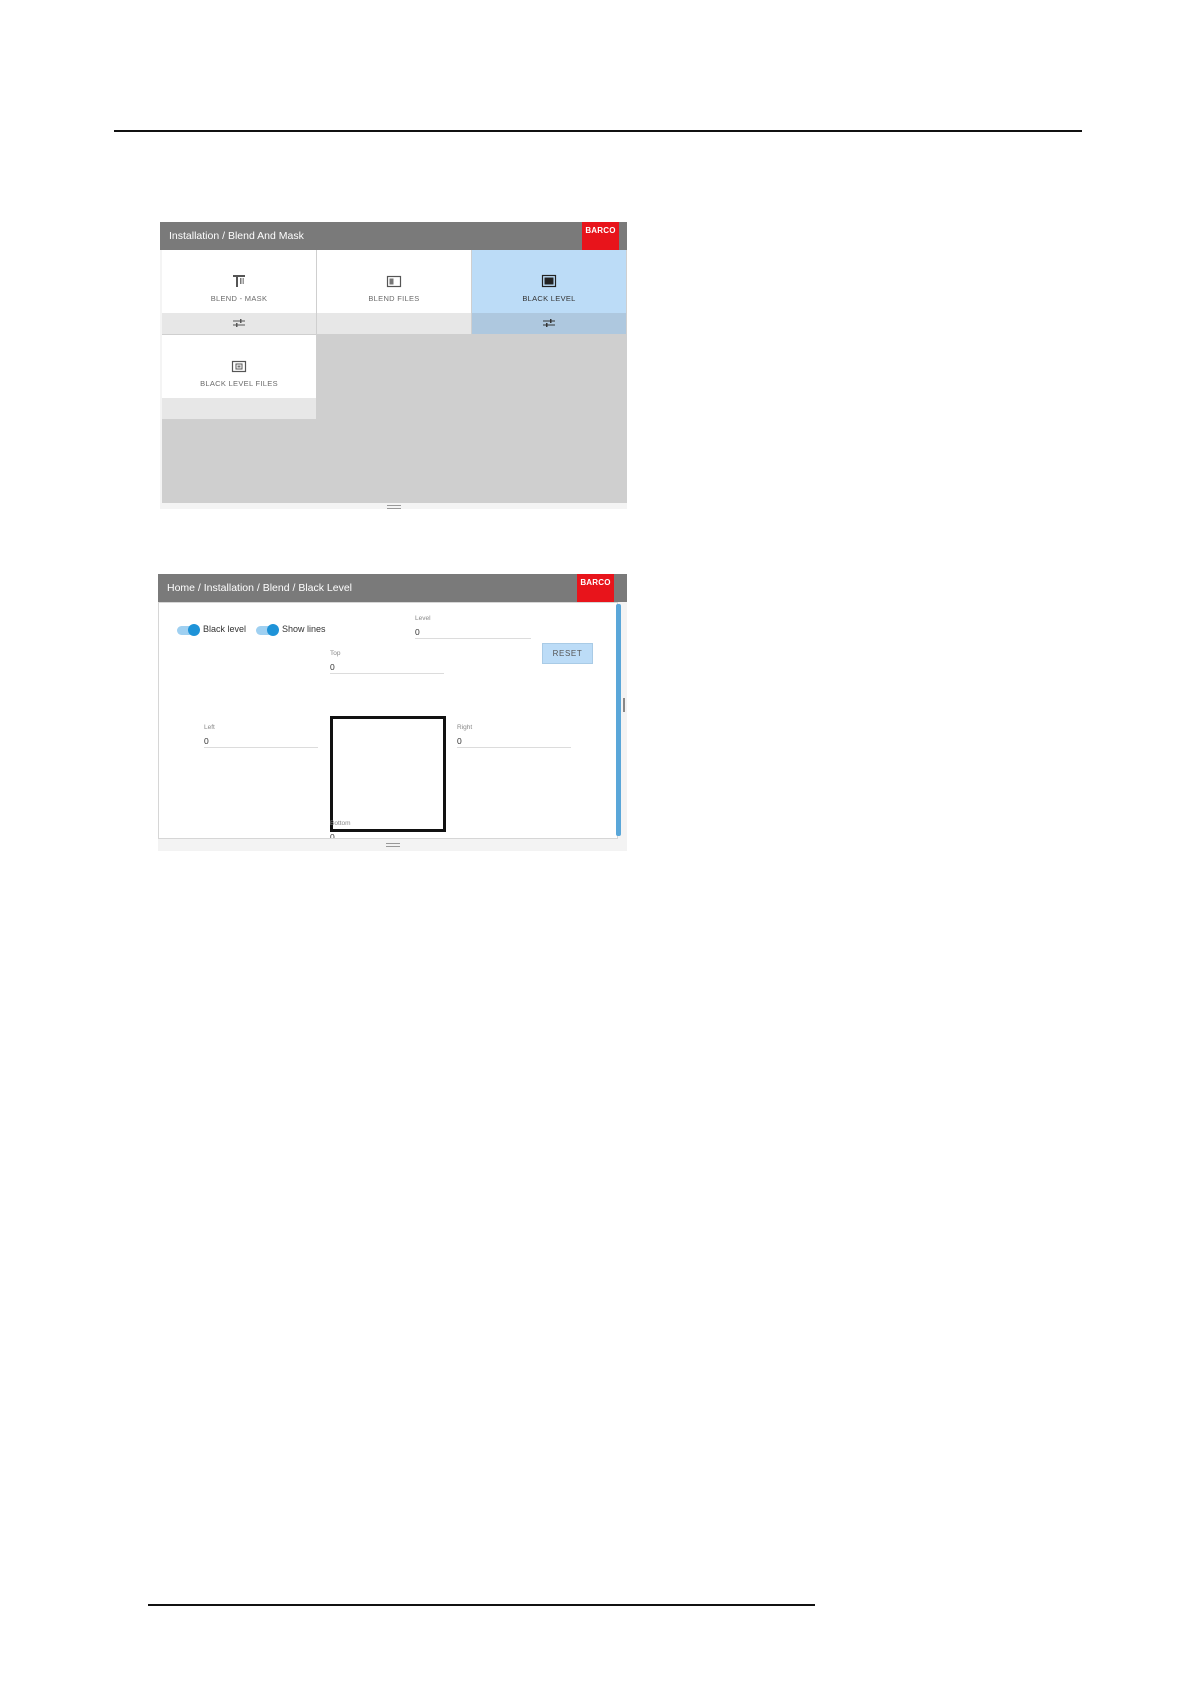 The height and width of the screenshot is (1684, 1190). I want to click on right-label: Right, so click(465, 727).